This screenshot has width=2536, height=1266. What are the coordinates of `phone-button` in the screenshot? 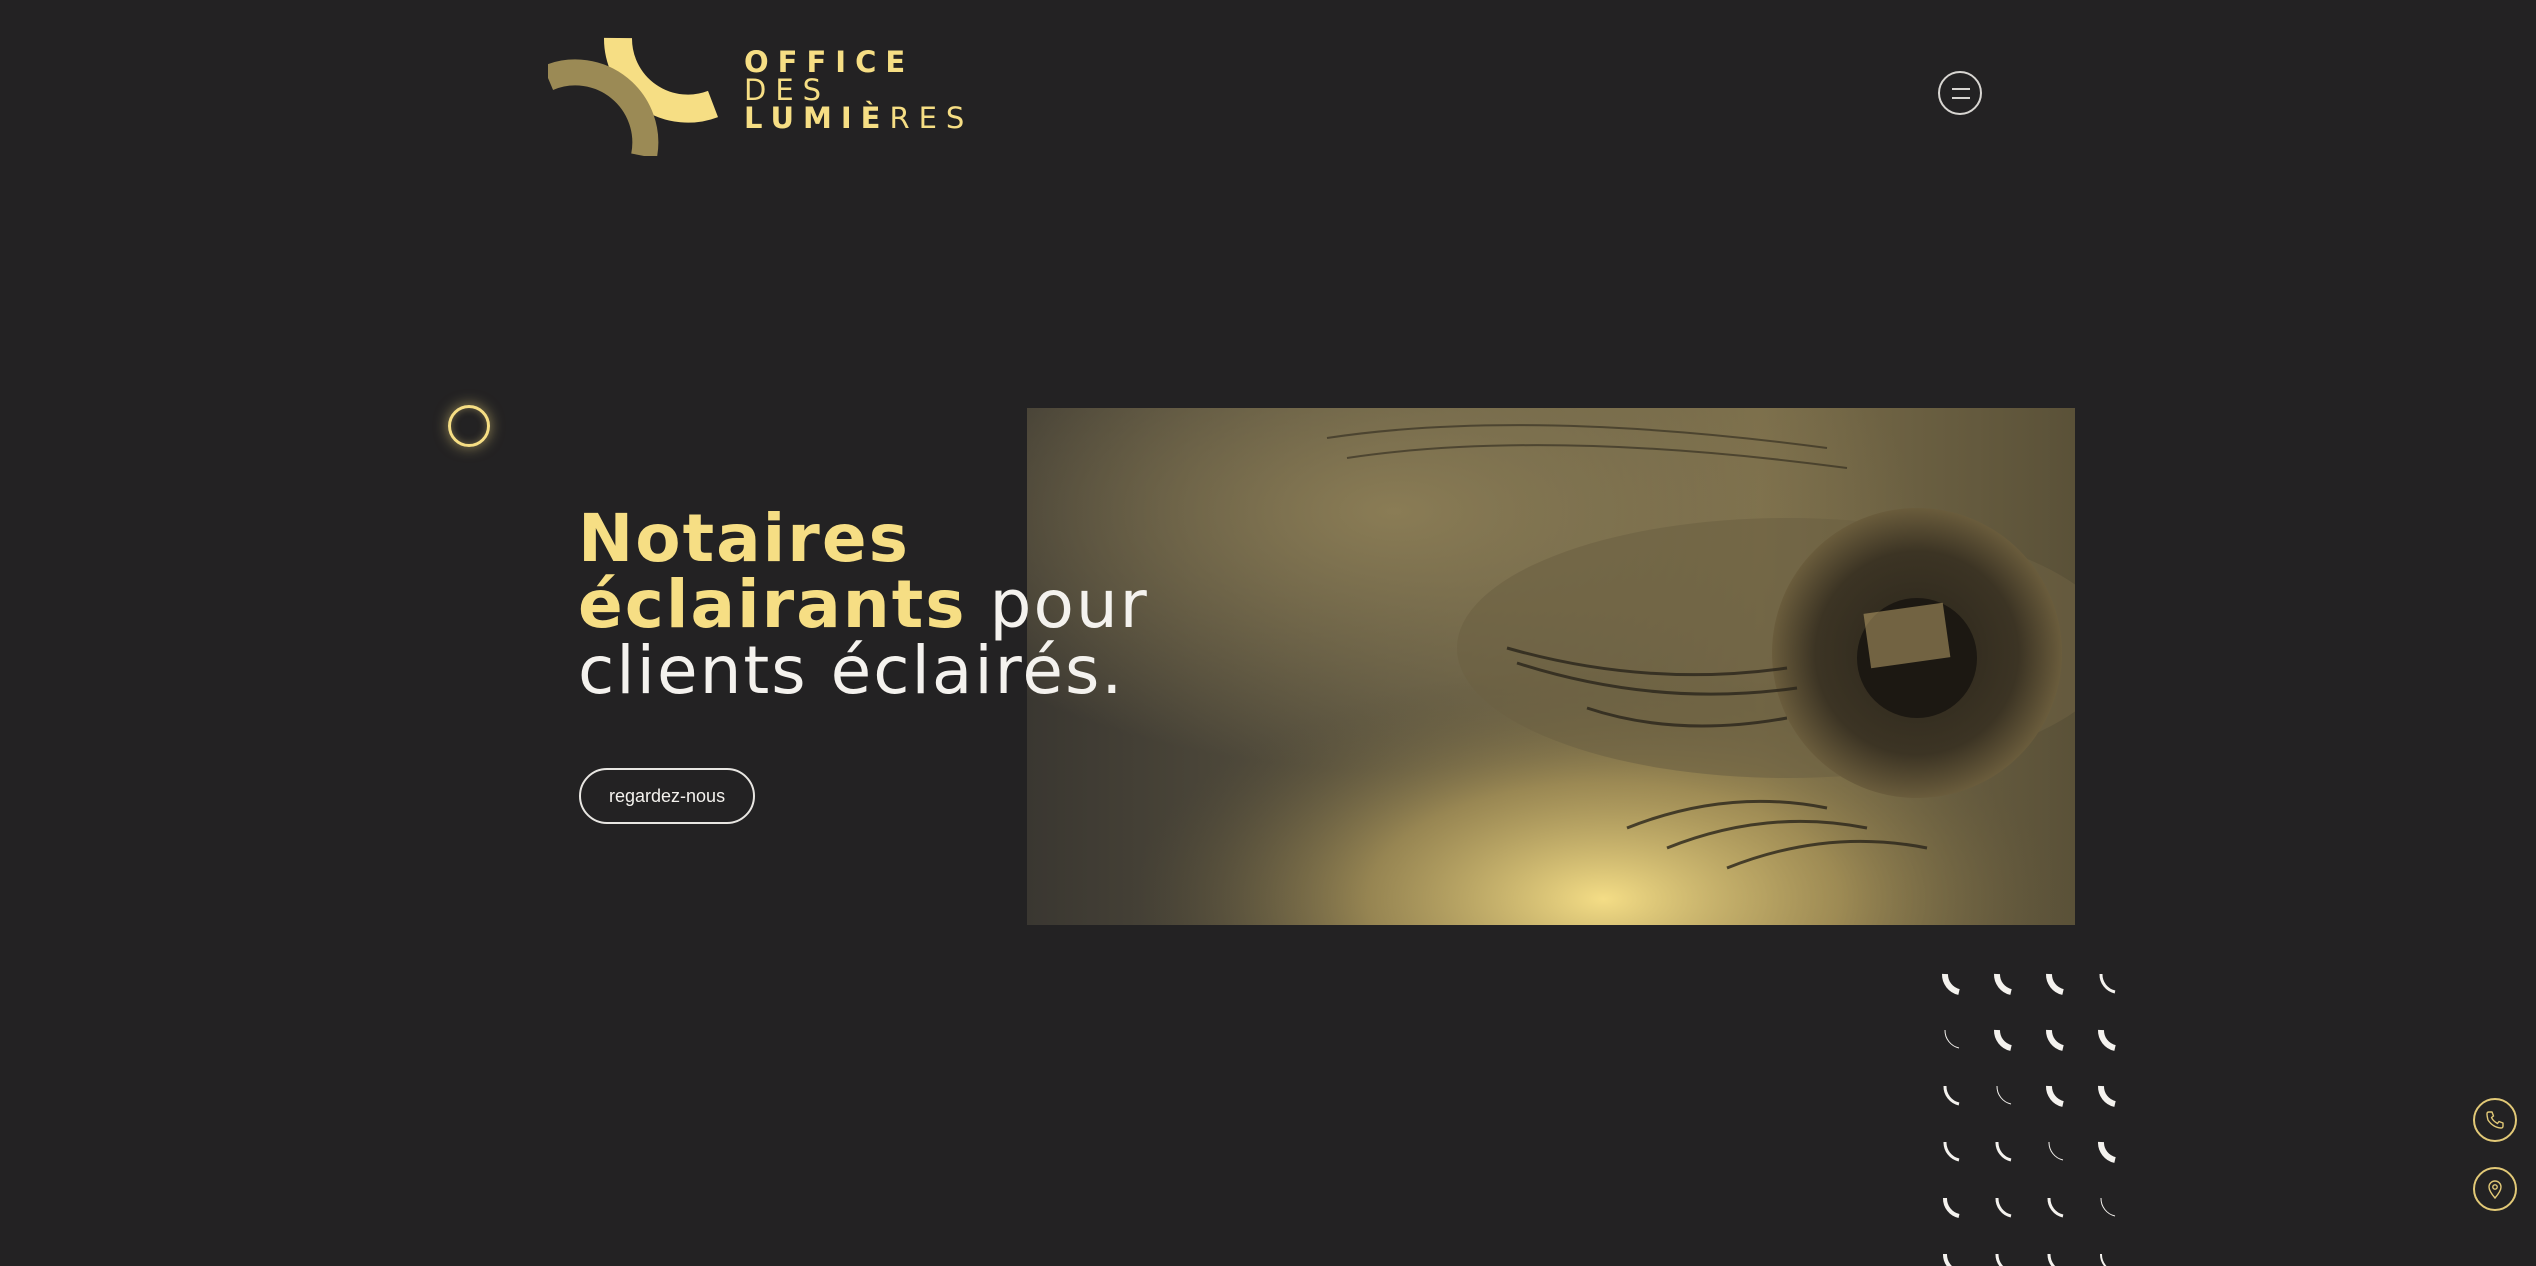 It's located at (2495, 1120).